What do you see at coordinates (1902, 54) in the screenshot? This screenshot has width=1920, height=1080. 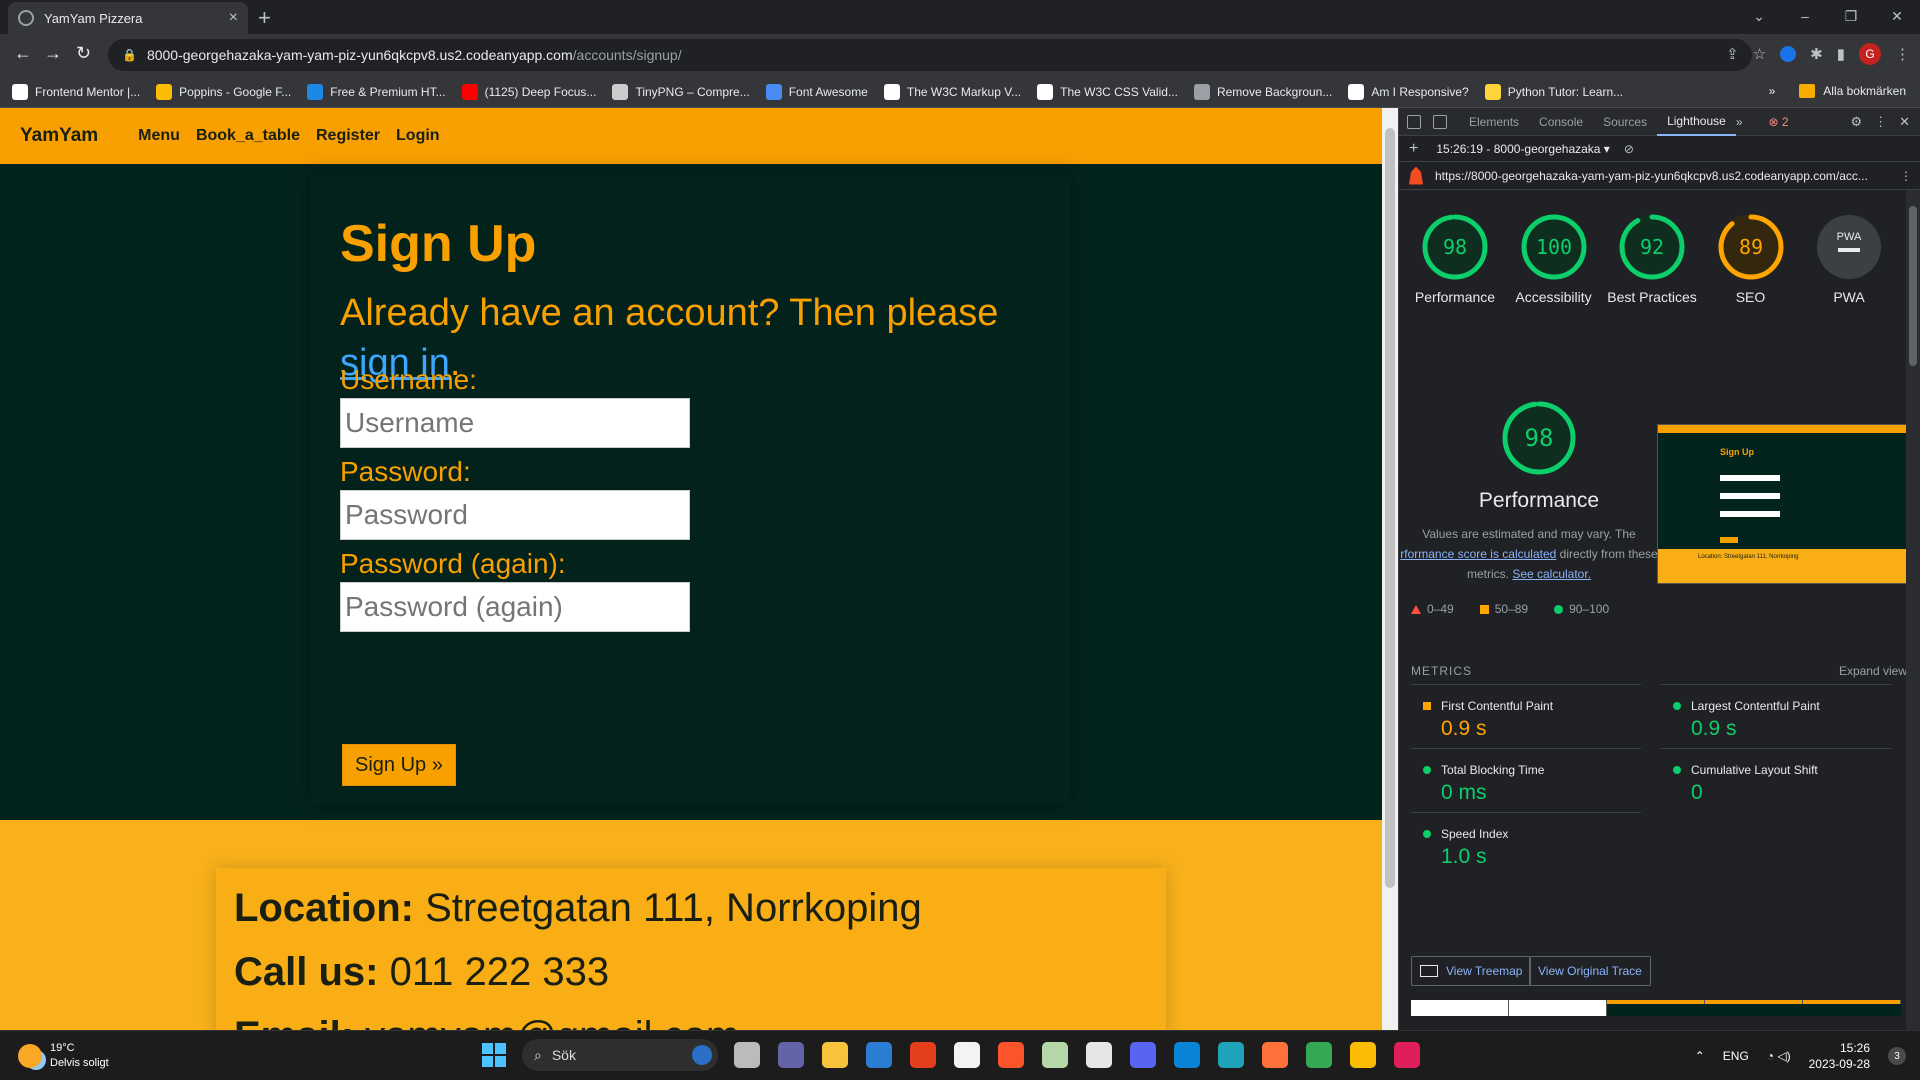 I see `menu-kebab-icon: ⋮` at bounding box center [1902, 54].